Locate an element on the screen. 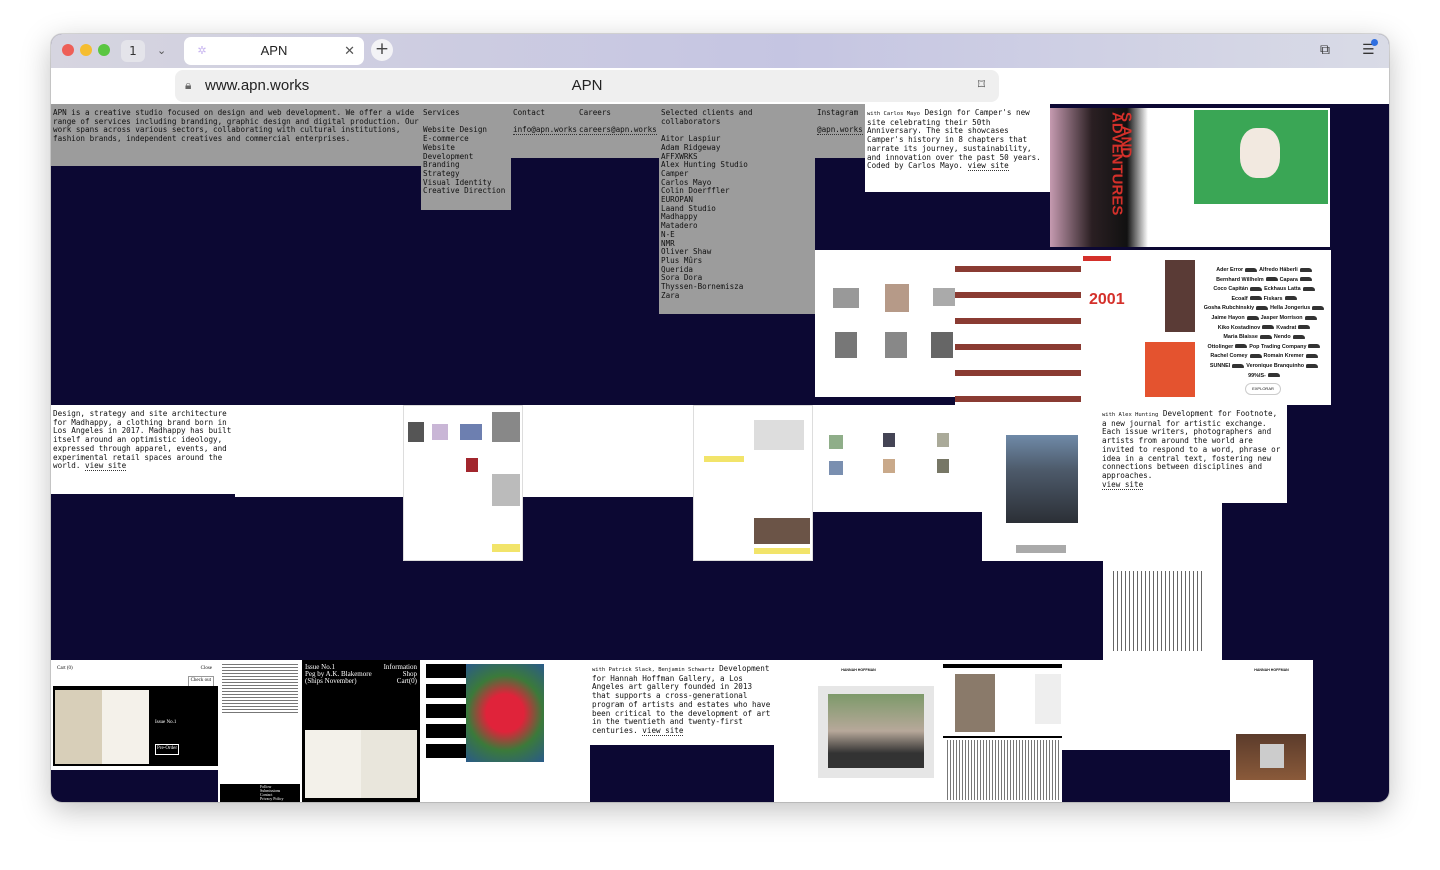 The width and height of the screenshot is (1440, 870). preorder-button: Pre-Order is located at coordinates (167, 749).